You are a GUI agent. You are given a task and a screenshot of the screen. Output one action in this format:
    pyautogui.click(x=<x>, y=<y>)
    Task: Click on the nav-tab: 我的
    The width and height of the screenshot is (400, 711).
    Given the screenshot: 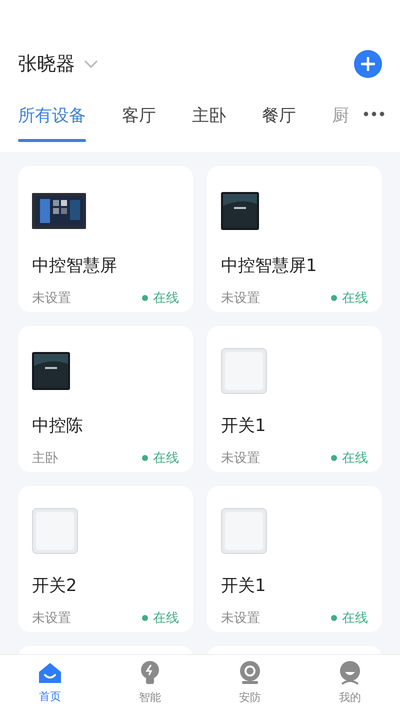 What is the action you would take?
    pyautogui.click(x=350, y=683)
    